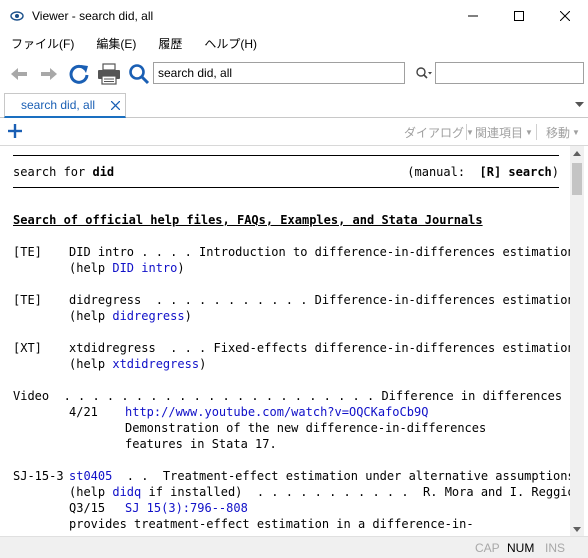 This screenshot has width=588, height=558. Describe the element at coordinates (102, 252) in the screenshot. I see `entry-name: DID intro` at that location.